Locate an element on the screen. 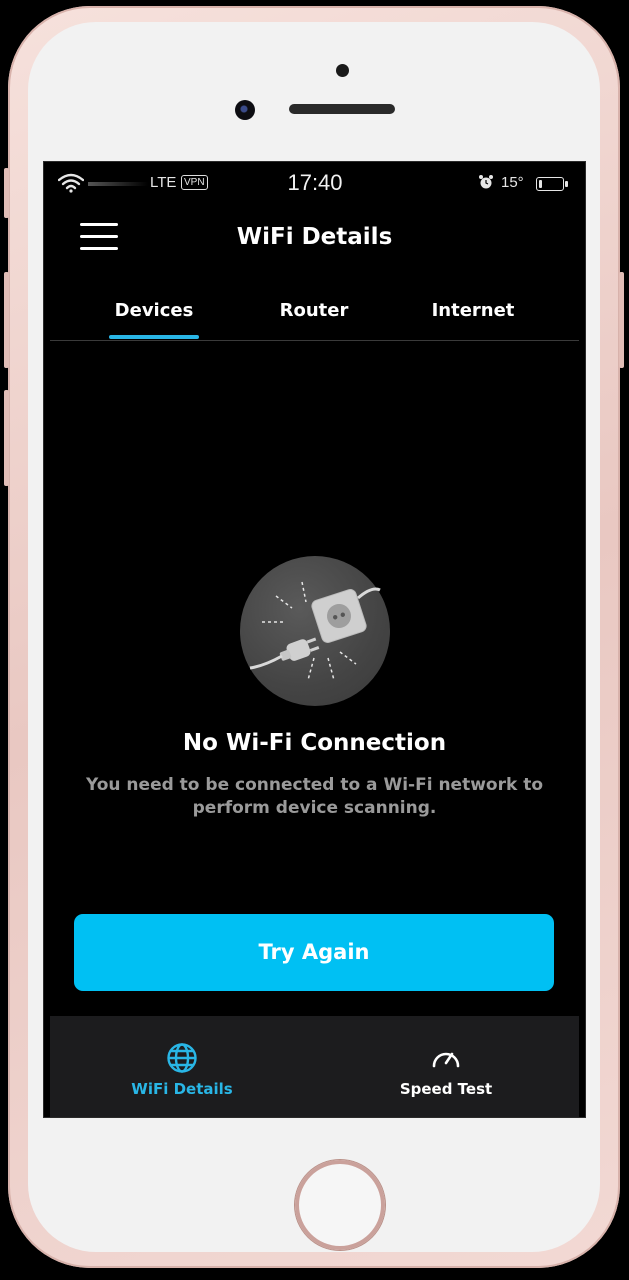 This screenshot has width=629, height=1280. nav-item-speed-test: Speed Test is located at coordinates (446, 1066).